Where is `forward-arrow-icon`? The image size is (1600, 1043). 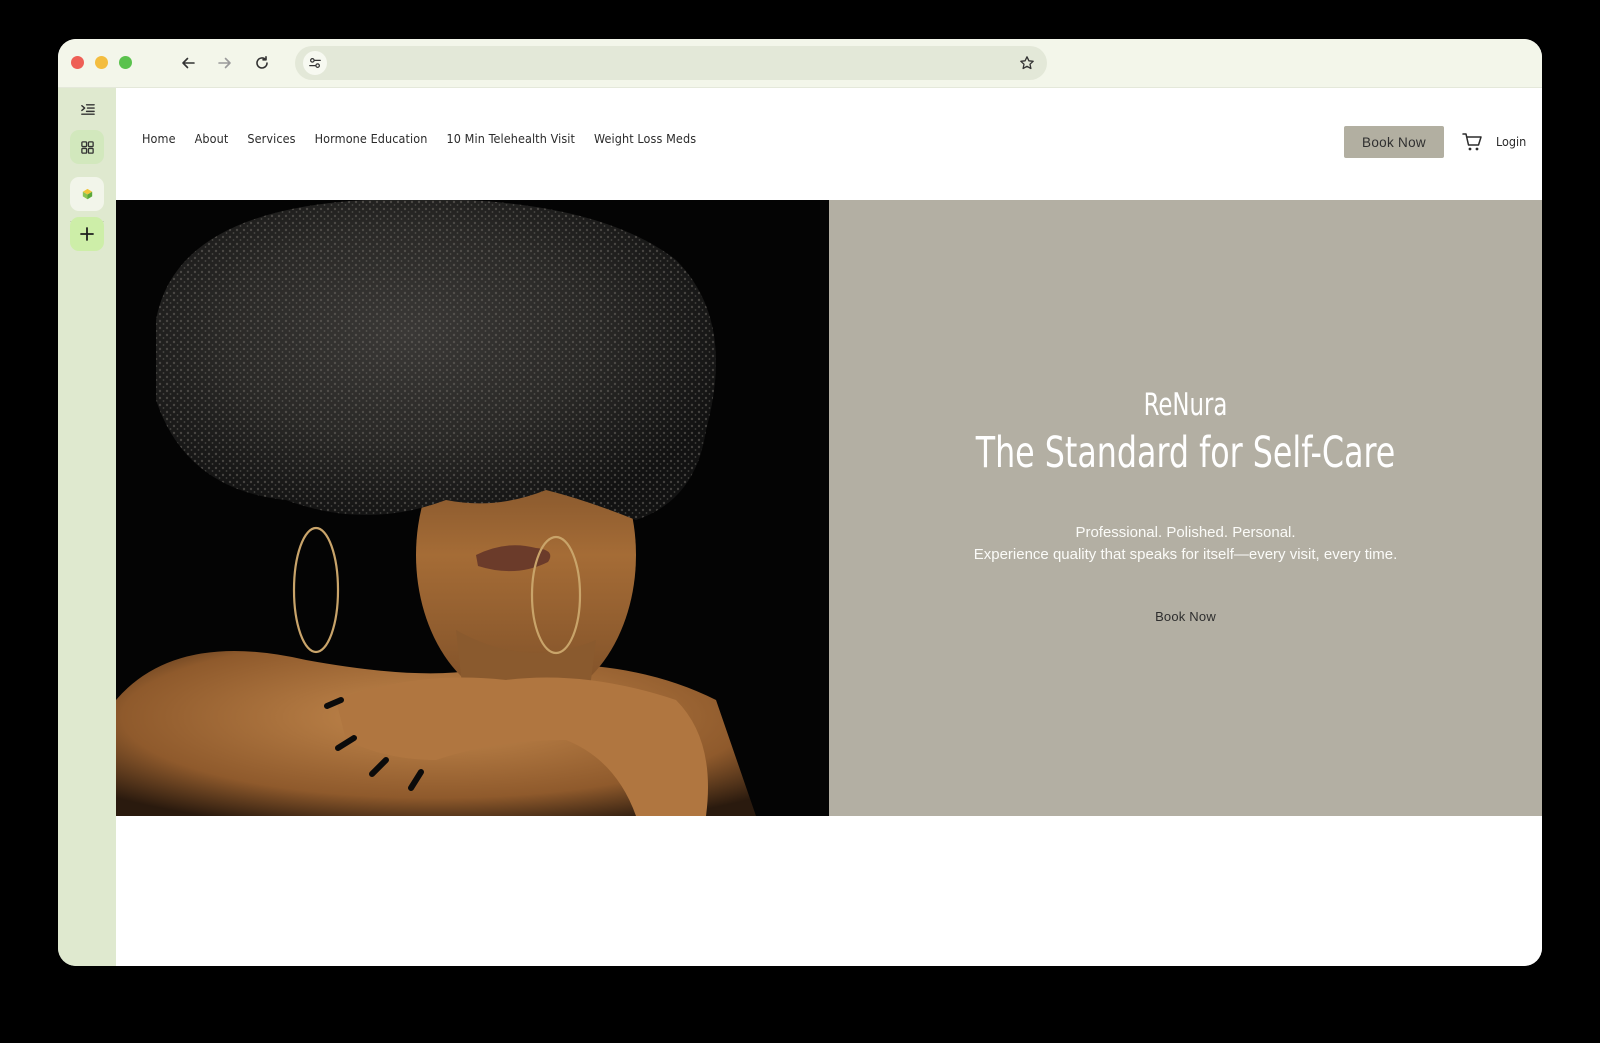
forward-arrow-icon is located at coordinates (225, 63).